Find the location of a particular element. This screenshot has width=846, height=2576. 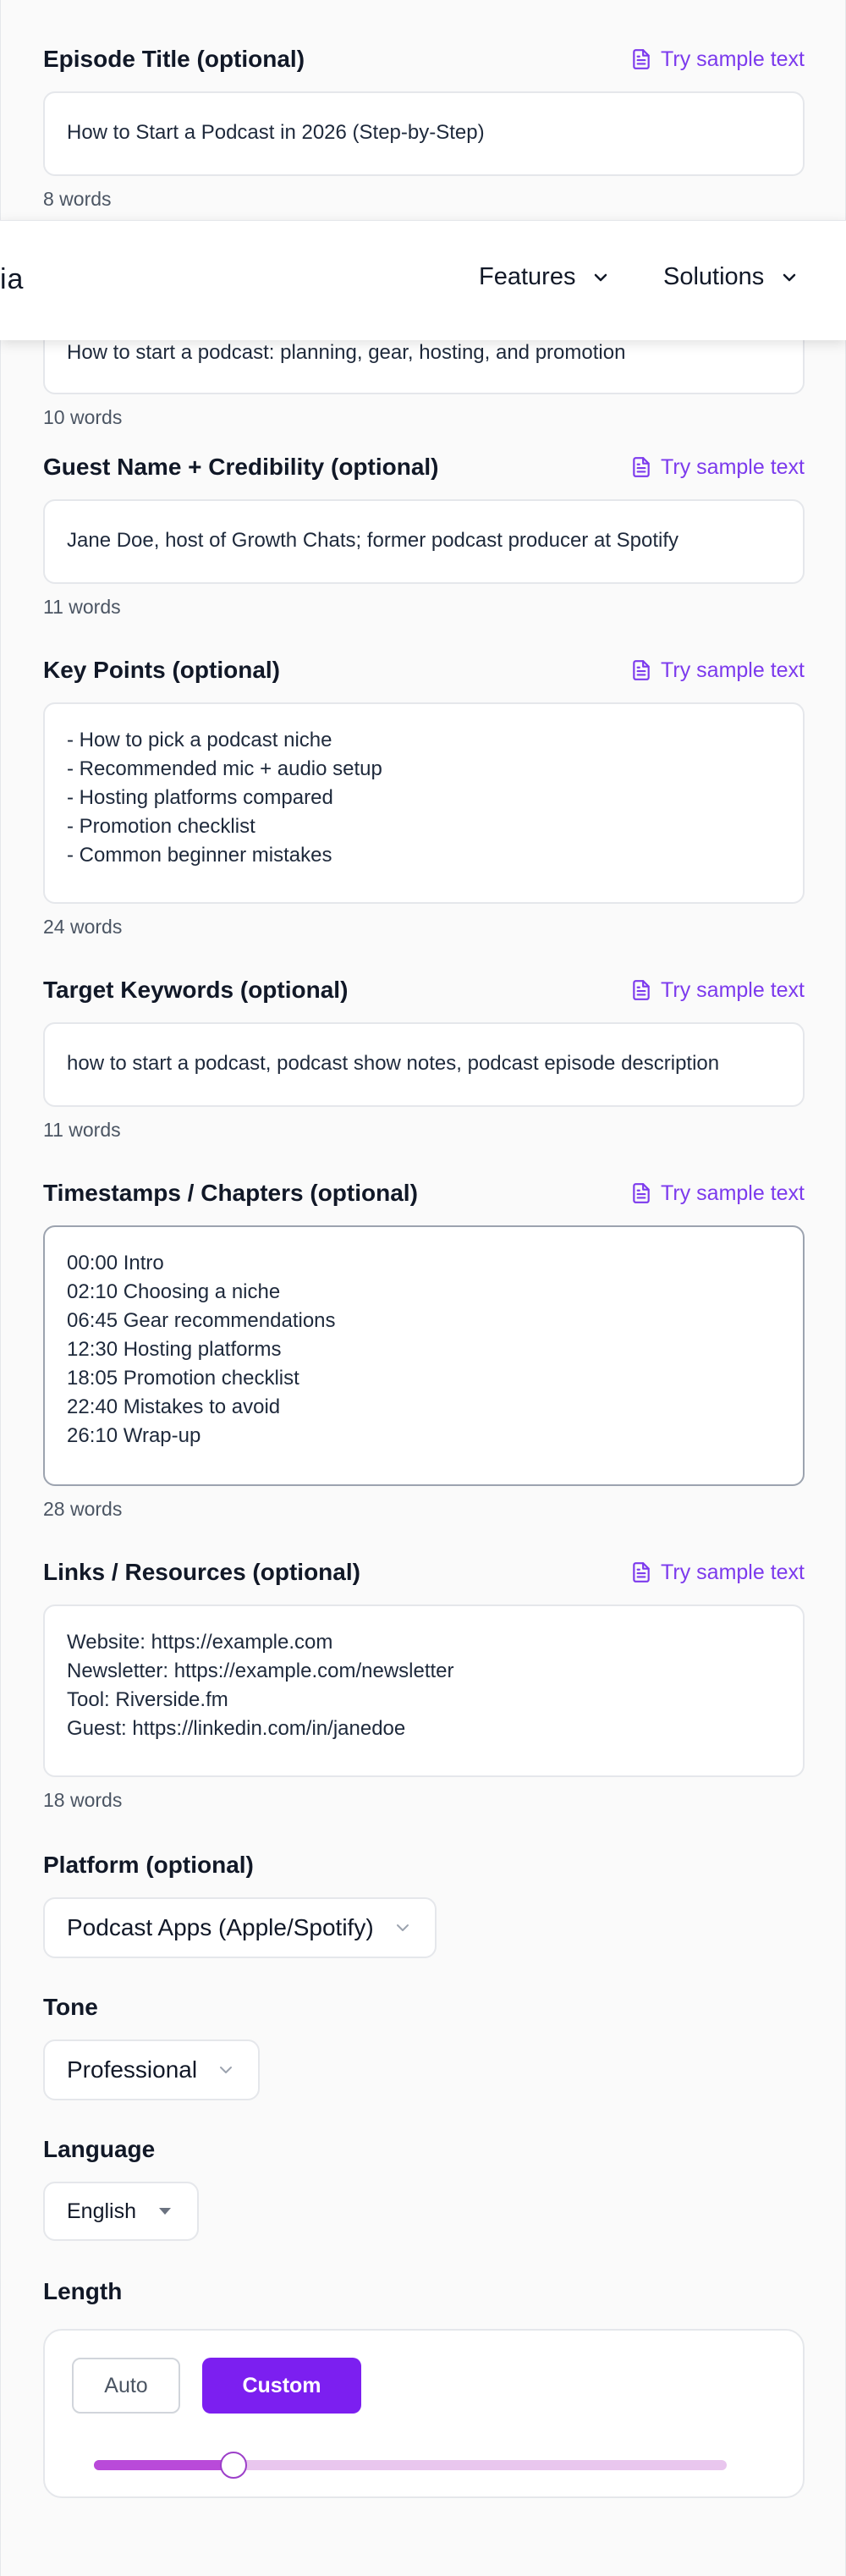

length-field: Length Auto Custom is located at coordinates (424, 2386).